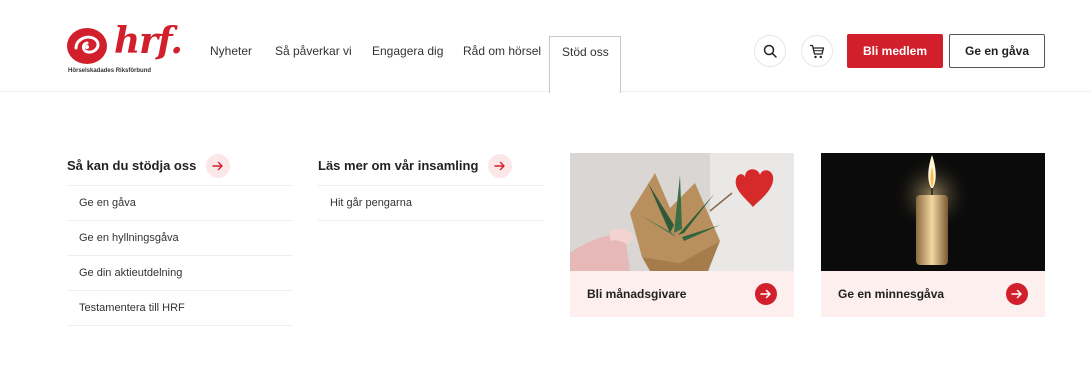  Describe the element at coordinates (231, 51) in the screenshot. I see `nav-item-nyheter: Nyheter` at that location.